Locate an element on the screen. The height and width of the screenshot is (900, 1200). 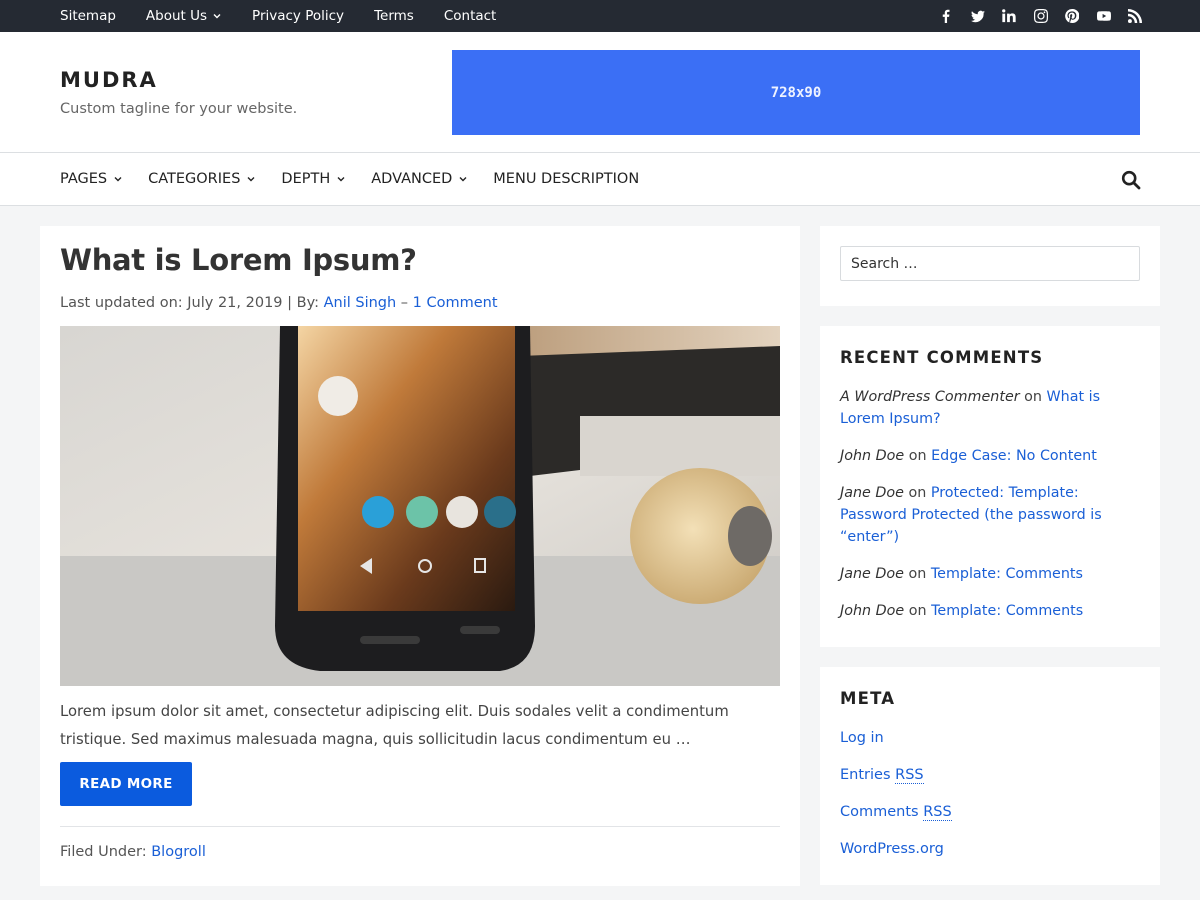
ad-banner: 728x90 is located at coordinates (796, 92).